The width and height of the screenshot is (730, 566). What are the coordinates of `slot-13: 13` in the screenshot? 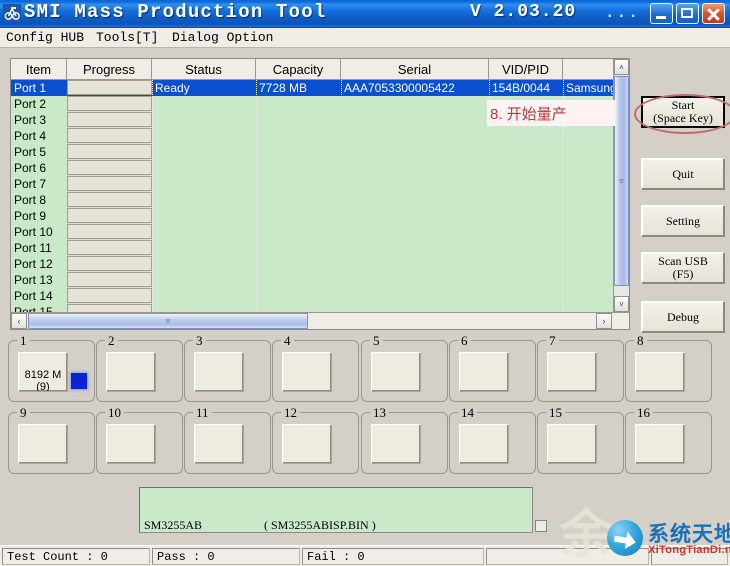 It's located at (404, 439).